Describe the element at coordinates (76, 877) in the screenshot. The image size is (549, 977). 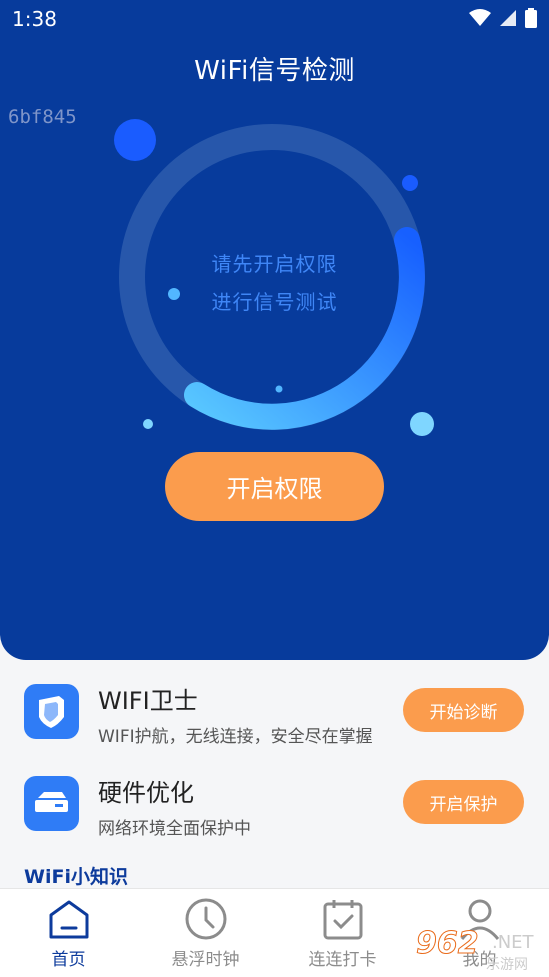
I see `section-title: WiFi小知识` at that location.